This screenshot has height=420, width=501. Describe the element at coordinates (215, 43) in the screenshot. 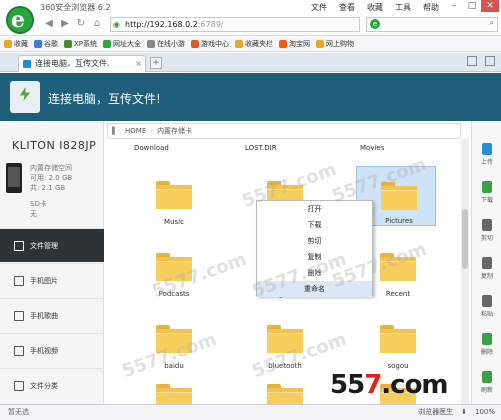

I see `favorite-label: 游戏中心` at that location.